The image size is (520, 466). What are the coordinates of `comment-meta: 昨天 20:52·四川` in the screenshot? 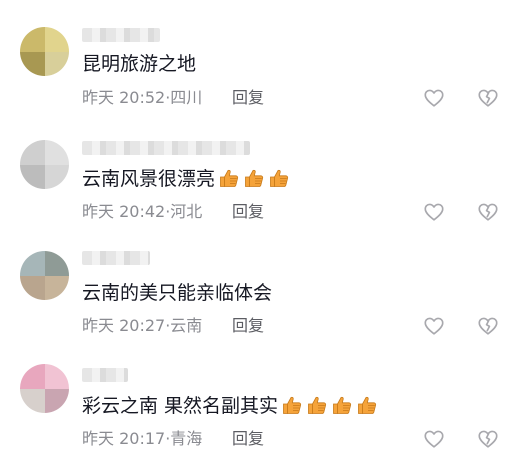 It's located at (142, 98).